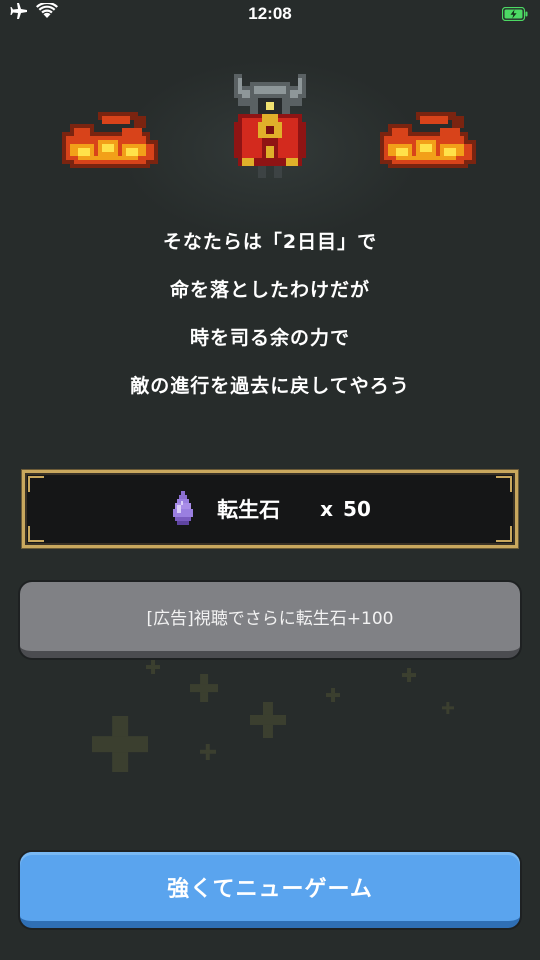  What do you see at coordinates (515, 14) in the screenshot?
I see `battery-charging-icon` at bounding box center [515, 14].